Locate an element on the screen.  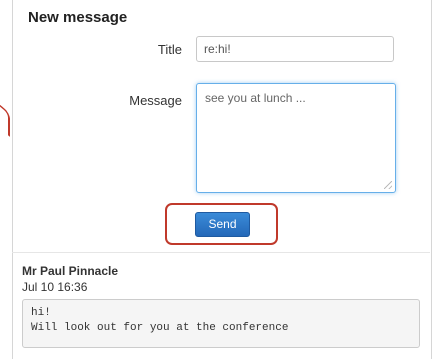
message-body: Will look out for you at the conference is located at coordinates (160, 328).